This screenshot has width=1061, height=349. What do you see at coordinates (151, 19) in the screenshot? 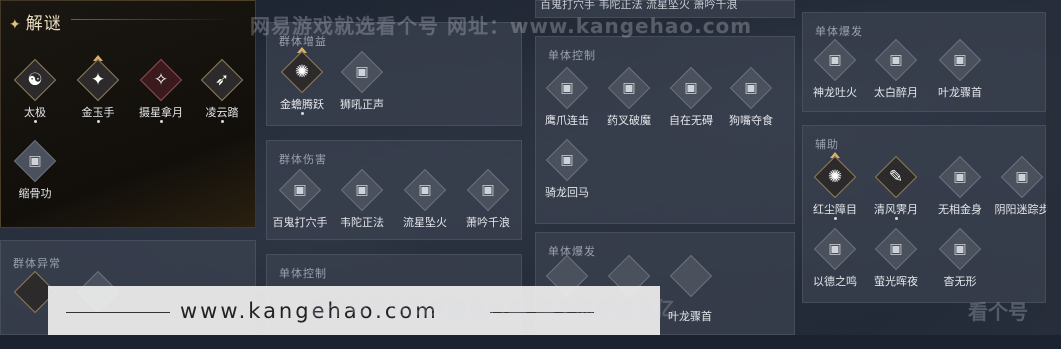
I see `header-divider` at bounding box center [151, 19].